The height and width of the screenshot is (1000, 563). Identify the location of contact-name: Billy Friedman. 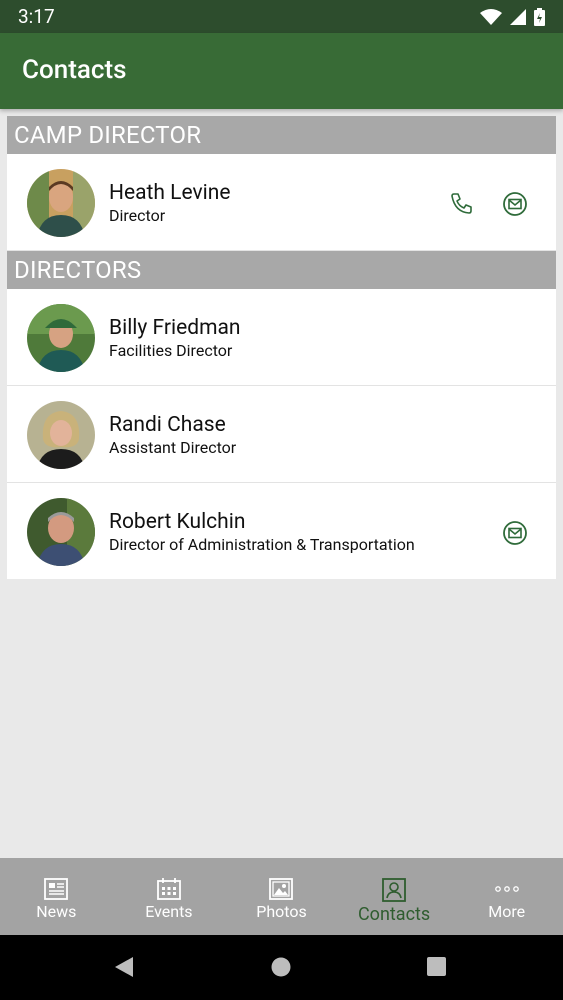
(175, 328).